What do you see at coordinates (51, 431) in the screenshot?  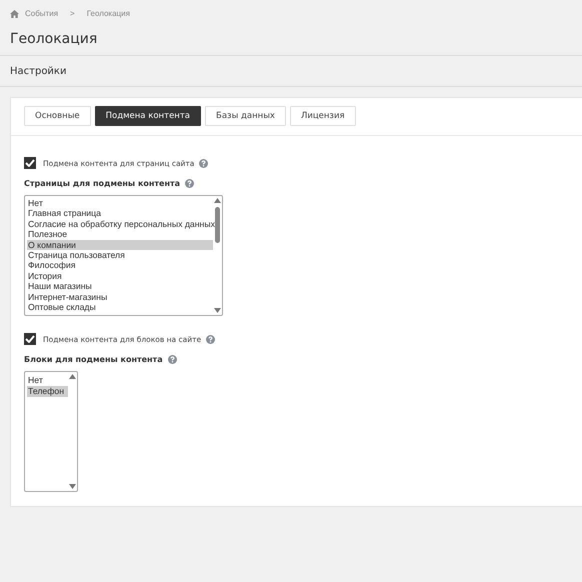 I see `multi-select-list: Нет Телефон` at bounding box center [51, 431].